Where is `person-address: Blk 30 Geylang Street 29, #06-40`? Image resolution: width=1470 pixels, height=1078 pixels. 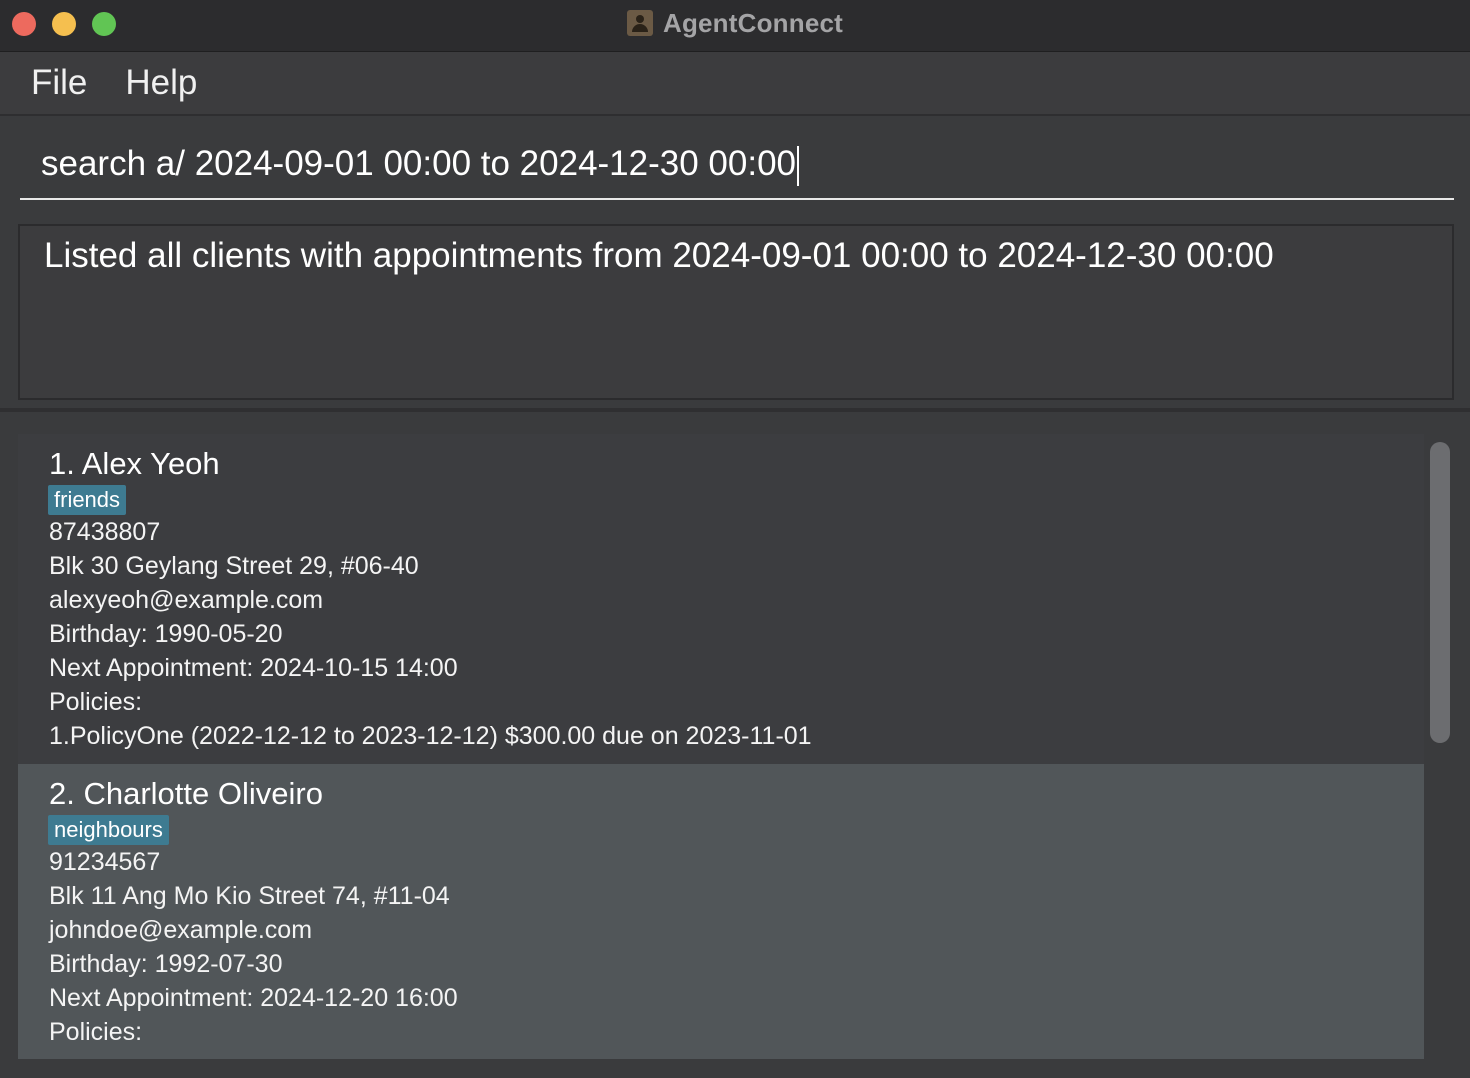
person-address: Blk 30 Geylang Street 29, #06-40 is located at coordinates (234, 566).